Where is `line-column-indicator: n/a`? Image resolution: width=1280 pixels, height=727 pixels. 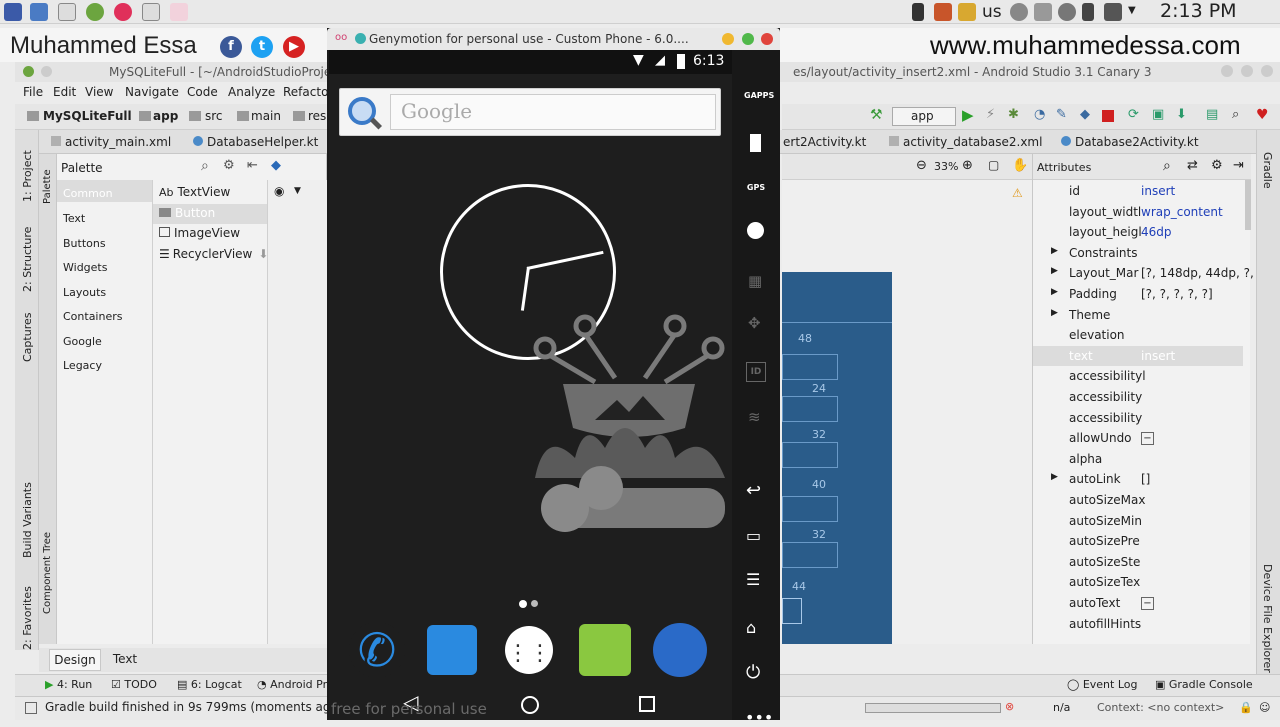
line-column-indicator: n/a is located at coordinates (1061, 707).